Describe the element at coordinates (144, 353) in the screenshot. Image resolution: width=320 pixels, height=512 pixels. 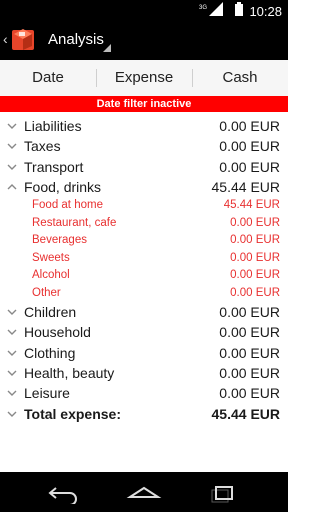
I see `category-row-clothing: Clothing 0.00 EUR` at that location.